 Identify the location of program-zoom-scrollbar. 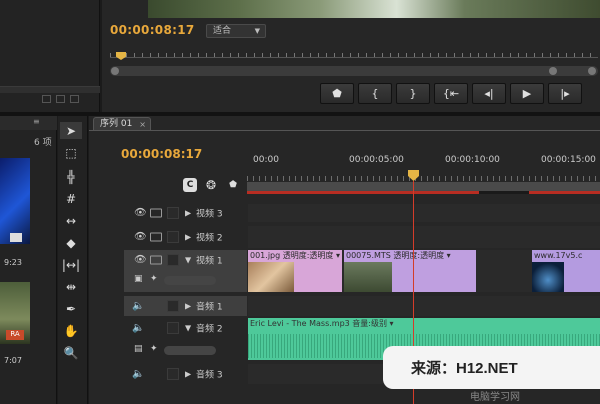
(354, 71).